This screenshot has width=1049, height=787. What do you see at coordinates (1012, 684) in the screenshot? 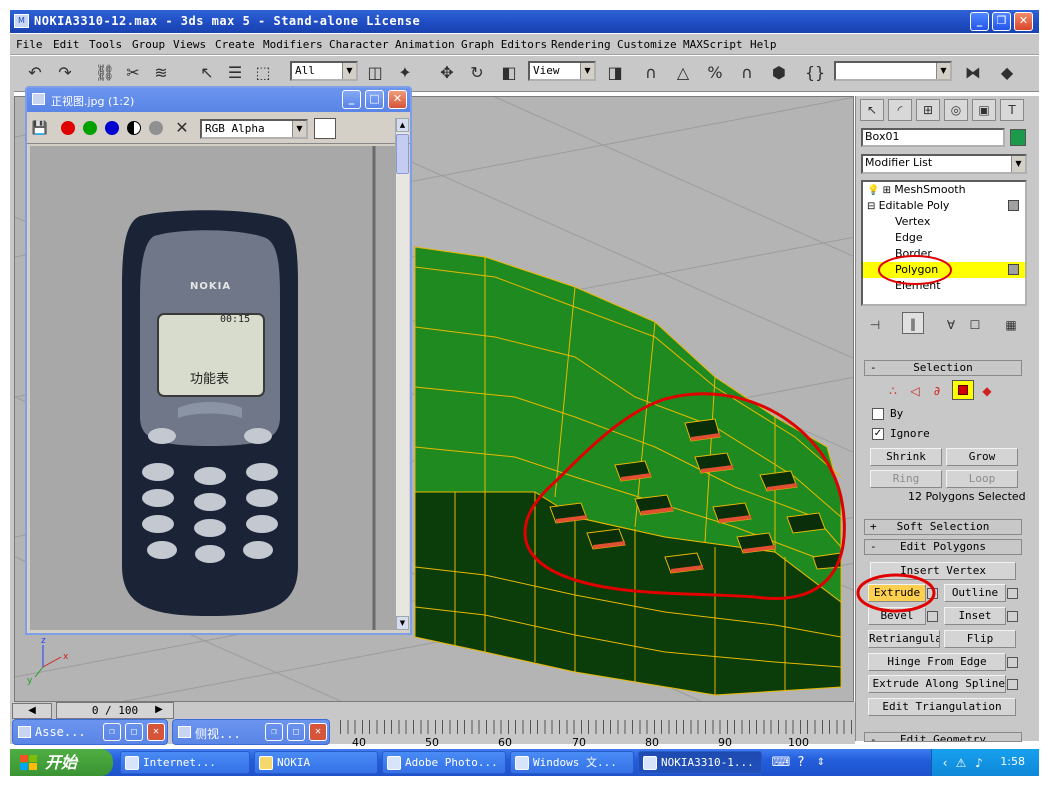
I see `extrude-spline-settings-icon` at bounding box center [1012, 684].